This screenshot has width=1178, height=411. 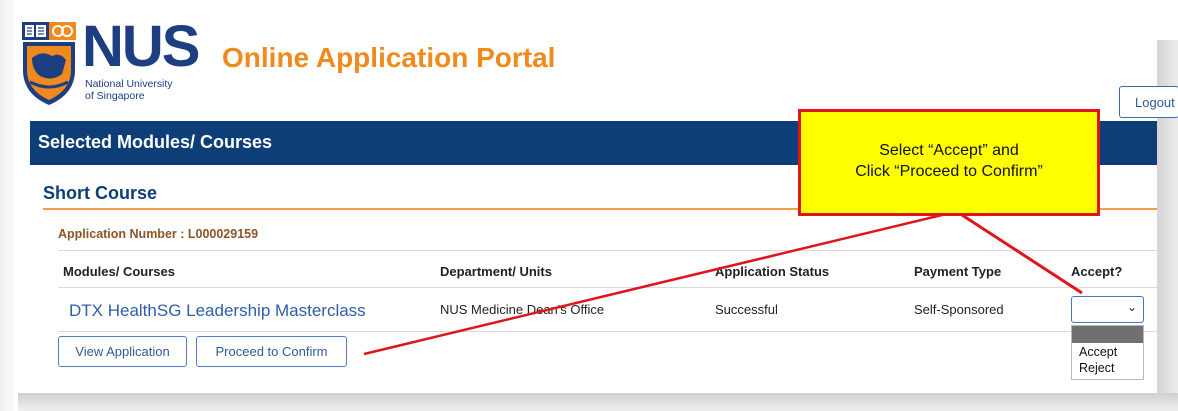 What do you see at coordinates (746, 309) in the screenshot?
I see `status-cell: Successful` at bounding box center [746, 309].